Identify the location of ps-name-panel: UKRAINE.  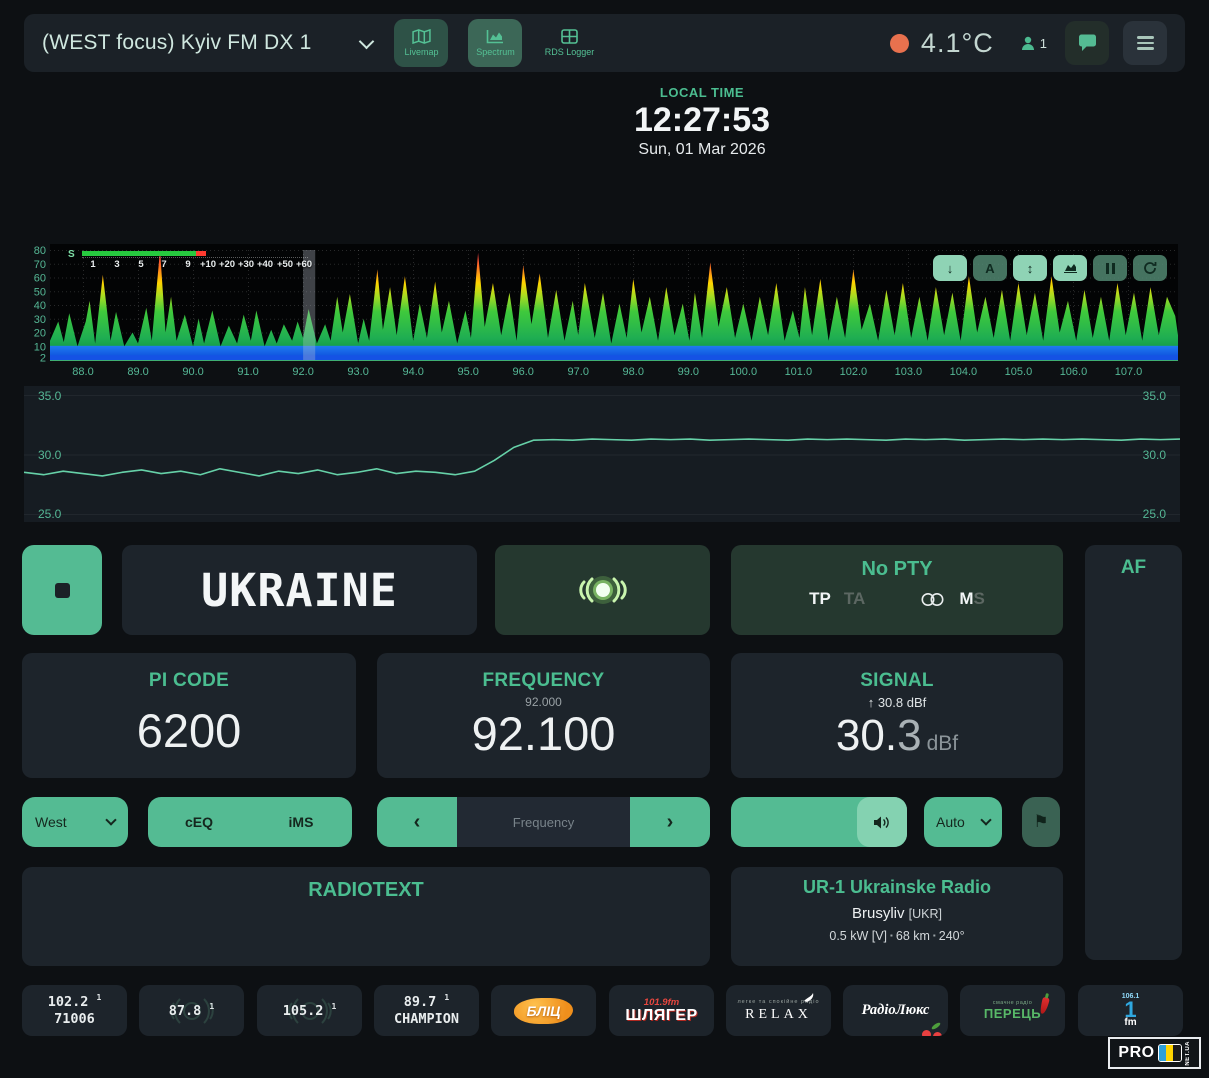
(299, 590).